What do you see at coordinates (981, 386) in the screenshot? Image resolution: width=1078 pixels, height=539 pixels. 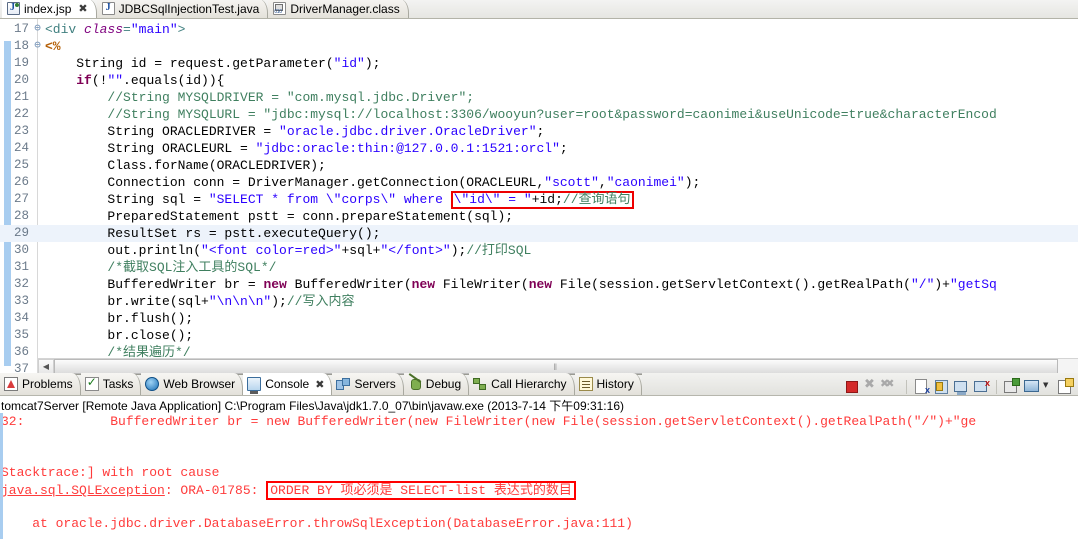 I see `show-console-on-error-icon` at bounding box center [981, 386].